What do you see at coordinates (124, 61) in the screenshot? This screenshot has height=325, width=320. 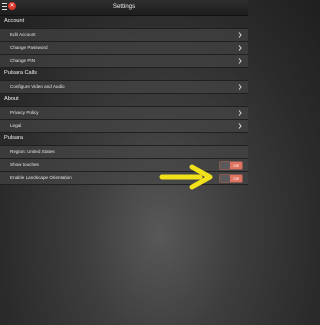 I see `change-pin-row: Change PIN` at bounding box center [124, 61].